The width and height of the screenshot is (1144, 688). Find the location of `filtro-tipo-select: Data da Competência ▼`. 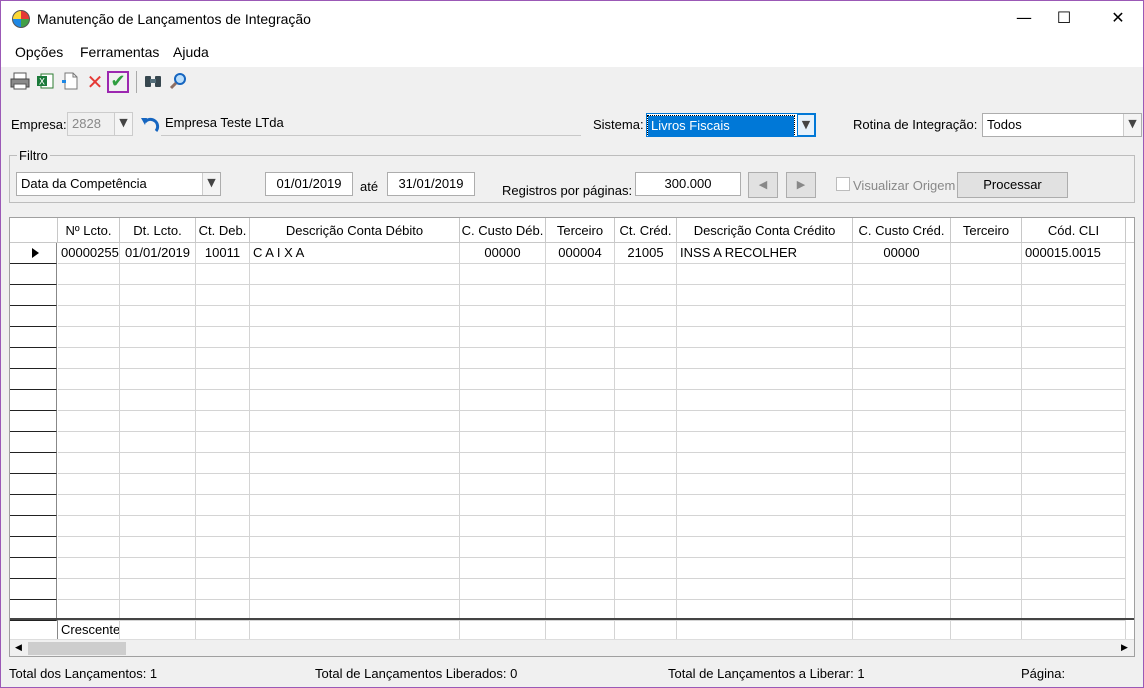

filtro-tipo-select: Data da Competência ▼ is located at coordinates (118, 184).